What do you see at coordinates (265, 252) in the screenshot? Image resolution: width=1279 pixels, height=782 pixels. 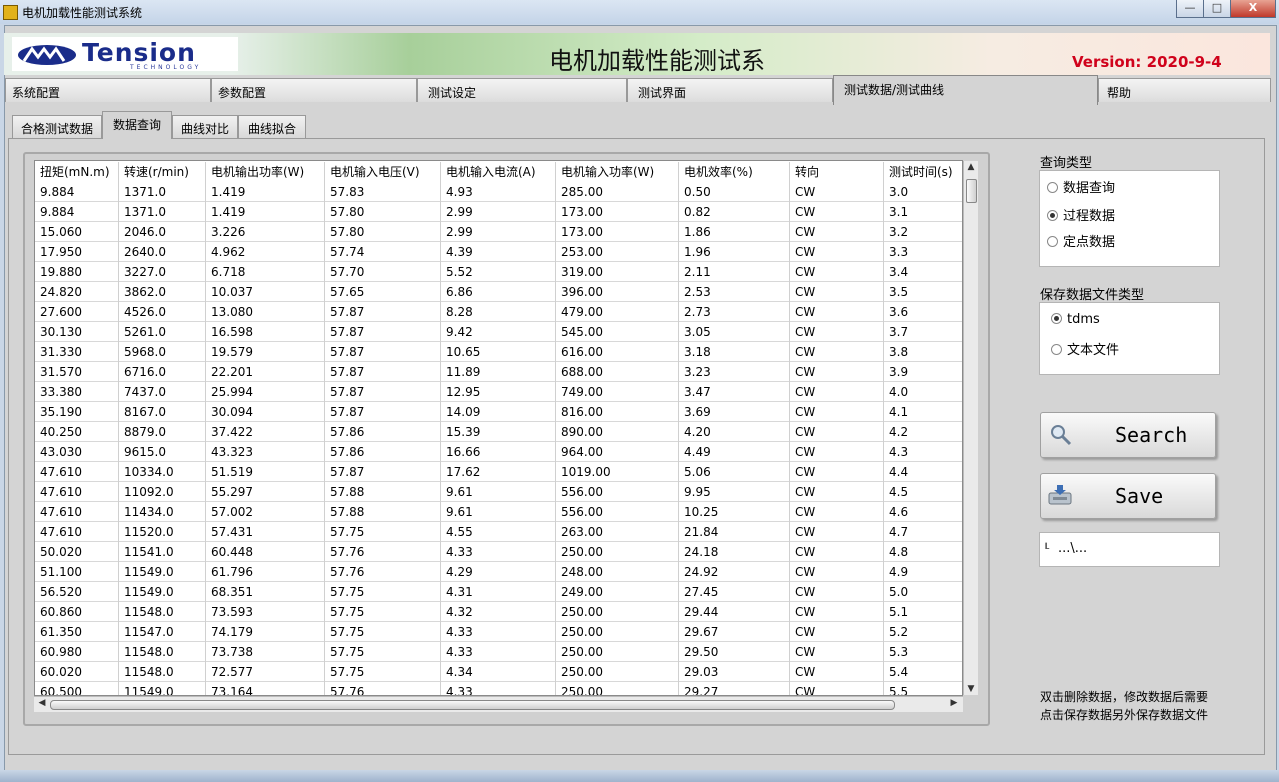 I see `table-cell: 4.962` at bounding box center [265, 252].